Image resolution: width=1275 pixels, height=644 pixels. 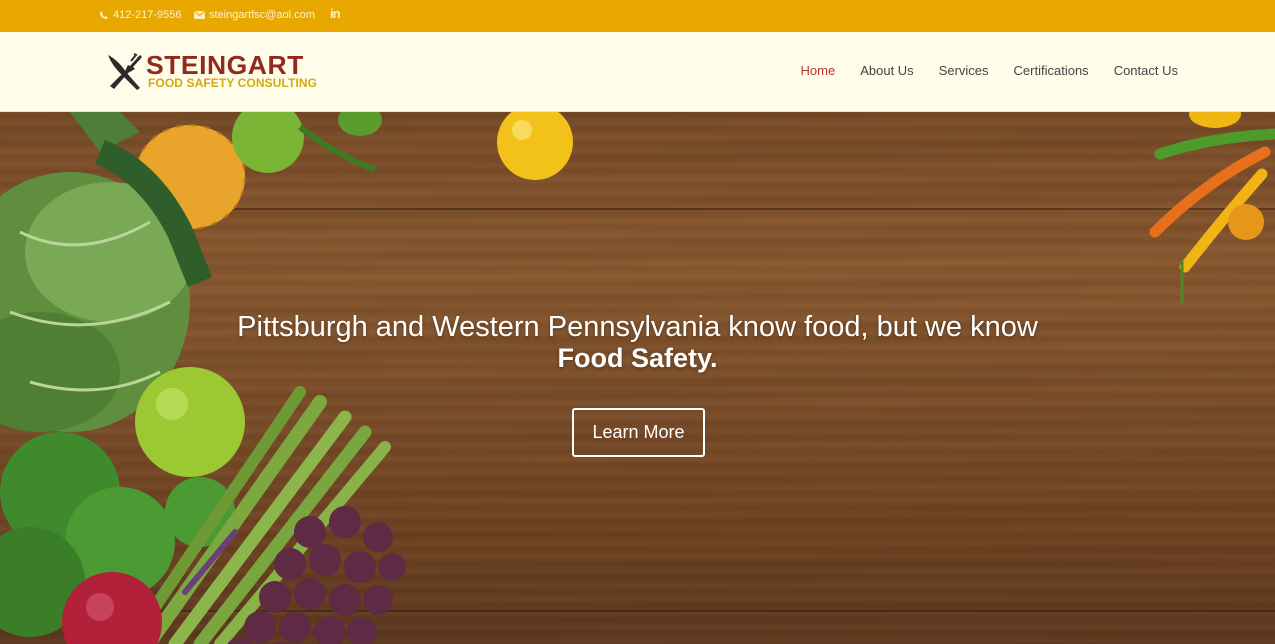 What do you see at coordinates (535, 146) in the screenshot?
I see `yellow-tomato-image` at bounding box center [535, 146].